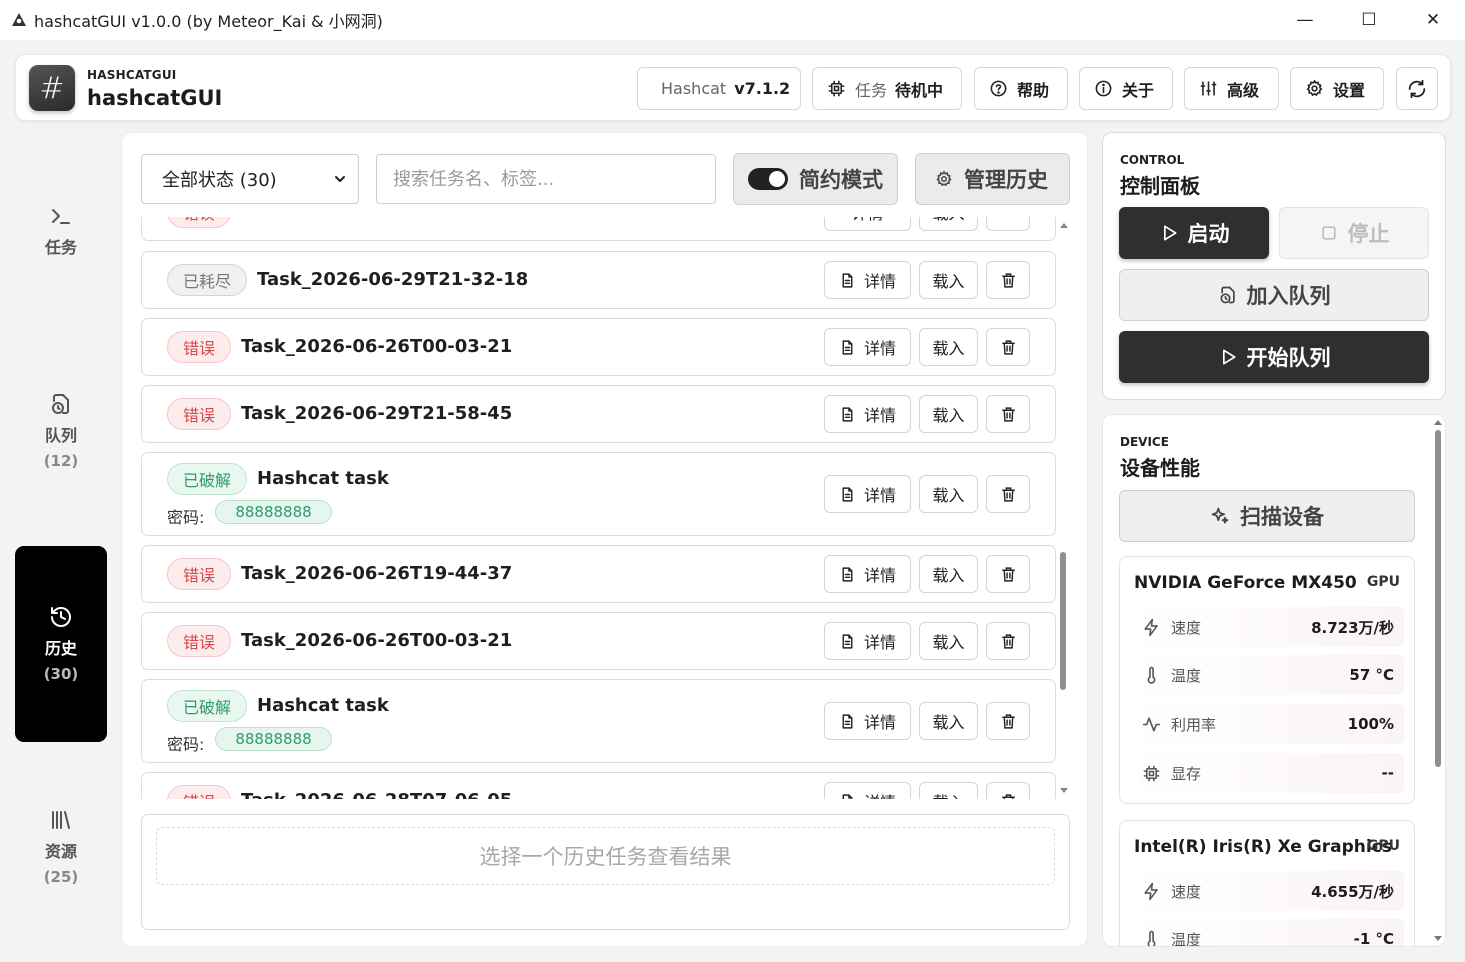 The image size is (1465, 962). Describe the element at coordinates (1433, 20) in the screenshot. I see `close-button: ✕` at that location.